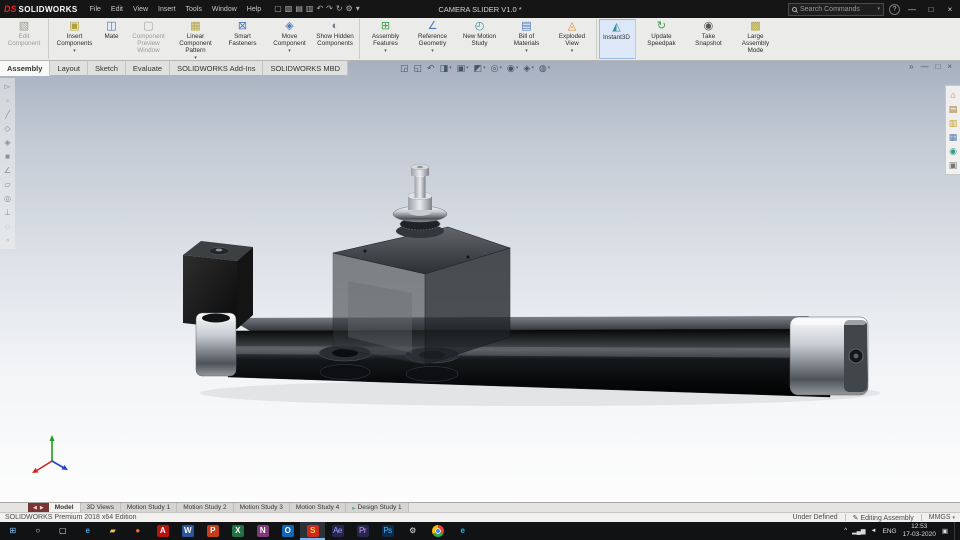  What do you see at coordinates (187, 531) in the screenshot?
I see `word-icon: W` at bounding box center [187, 531].